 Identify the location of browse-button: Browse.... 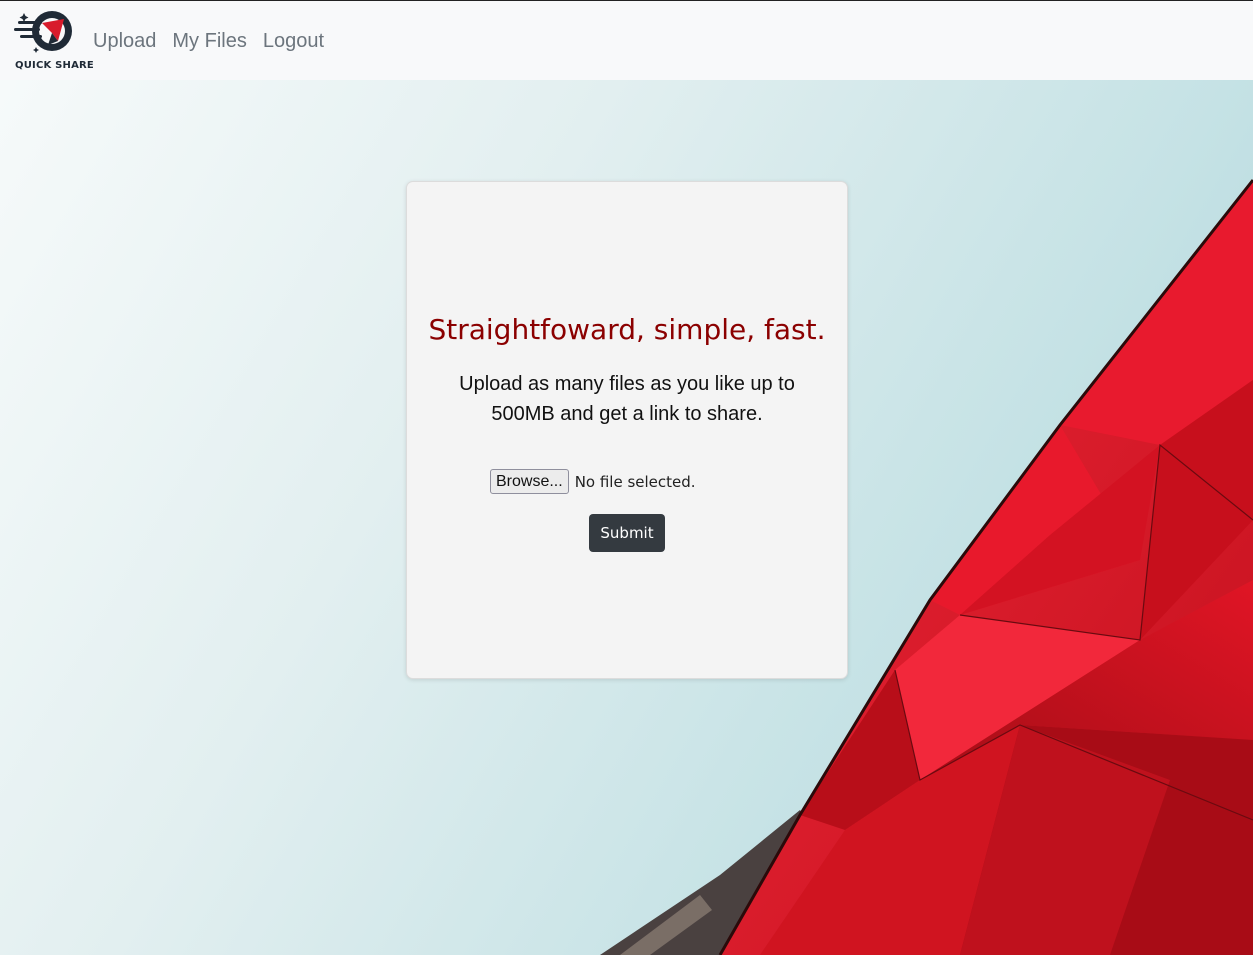
(529, 481).